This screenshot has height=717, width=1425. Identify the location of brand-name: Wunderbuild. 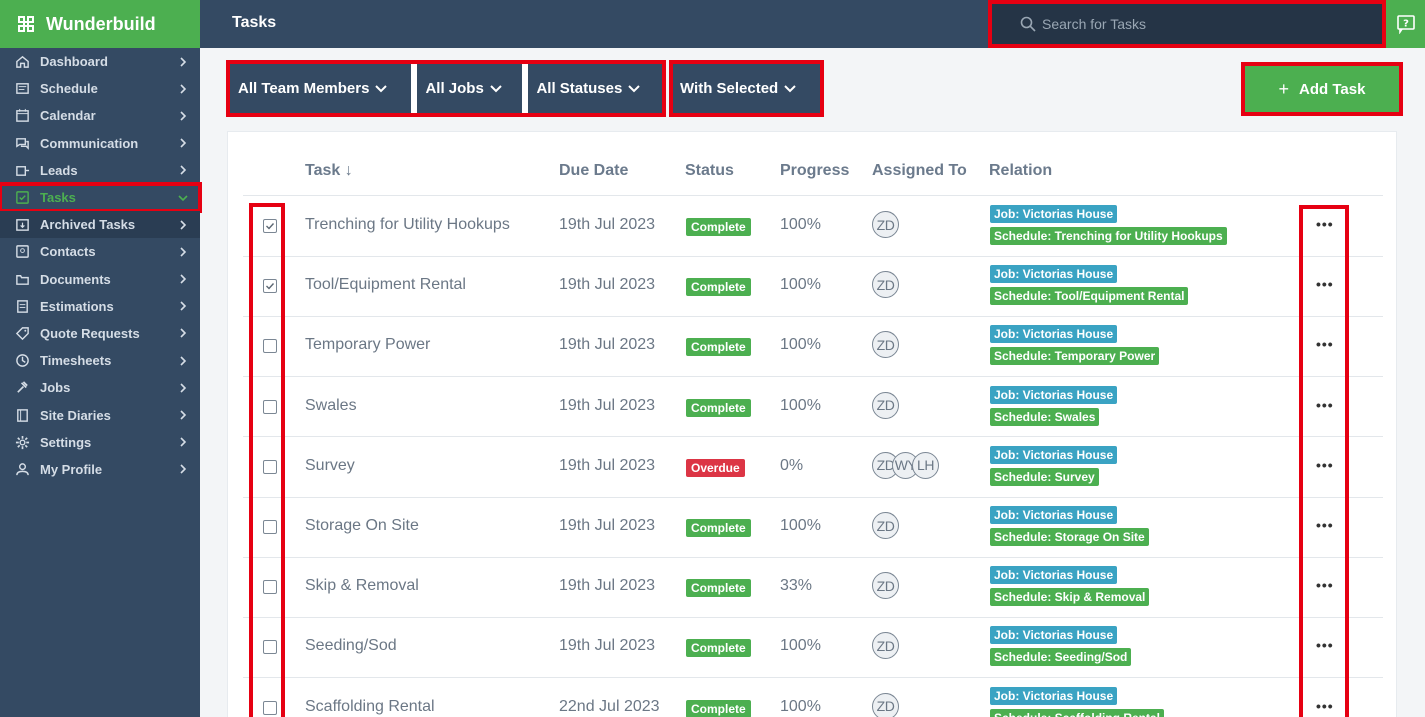
(101, 23).